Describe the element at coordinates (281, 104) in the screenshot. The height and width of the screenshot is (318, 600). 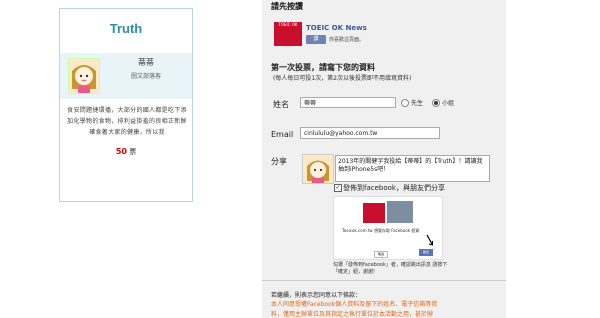
I see `name-label: 姓名` at that location.